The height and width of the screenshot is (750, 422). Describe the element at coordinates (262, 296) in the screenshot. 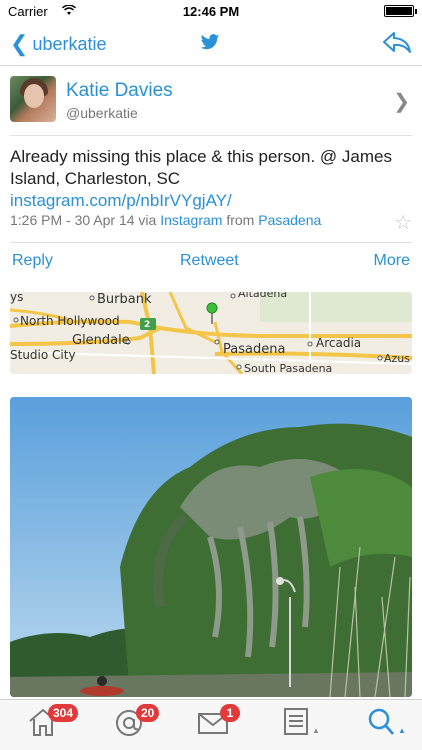

I see `map-label-altadena: Altadena` at that location.